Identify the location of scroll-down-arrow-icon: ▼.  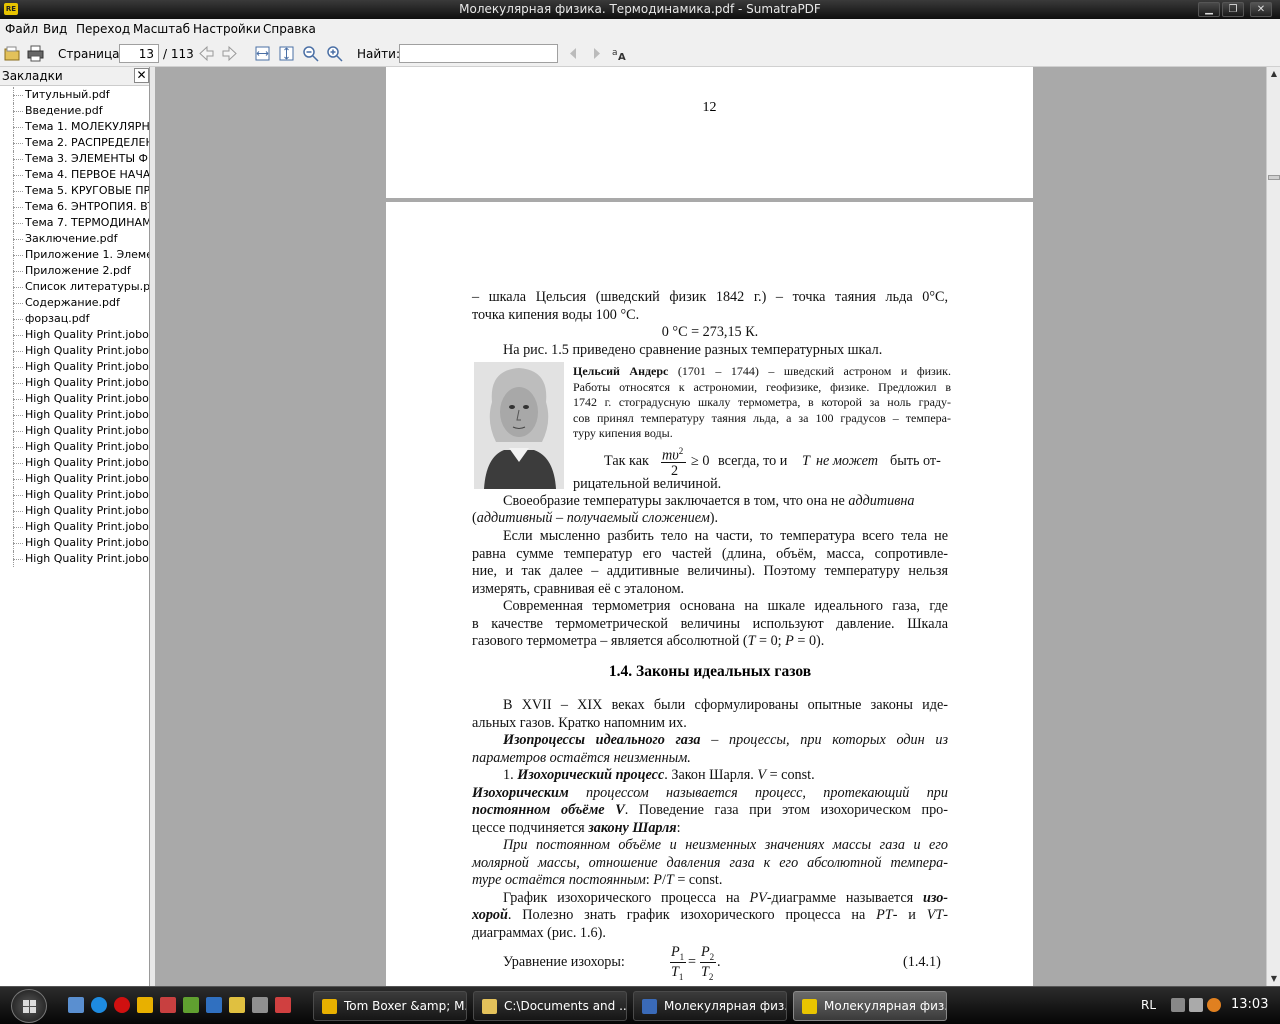
(1273, 979).